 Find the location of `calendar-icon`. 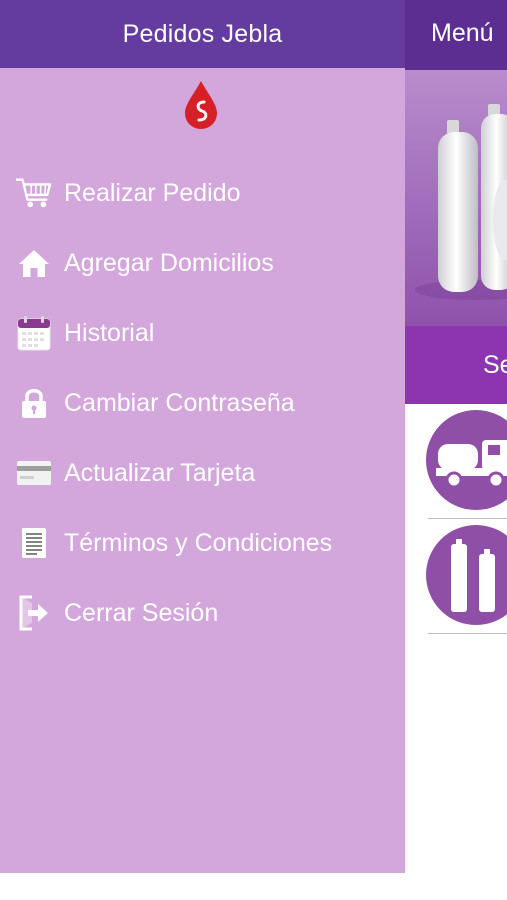

calendar-icon is located at coordinates (34, 333).